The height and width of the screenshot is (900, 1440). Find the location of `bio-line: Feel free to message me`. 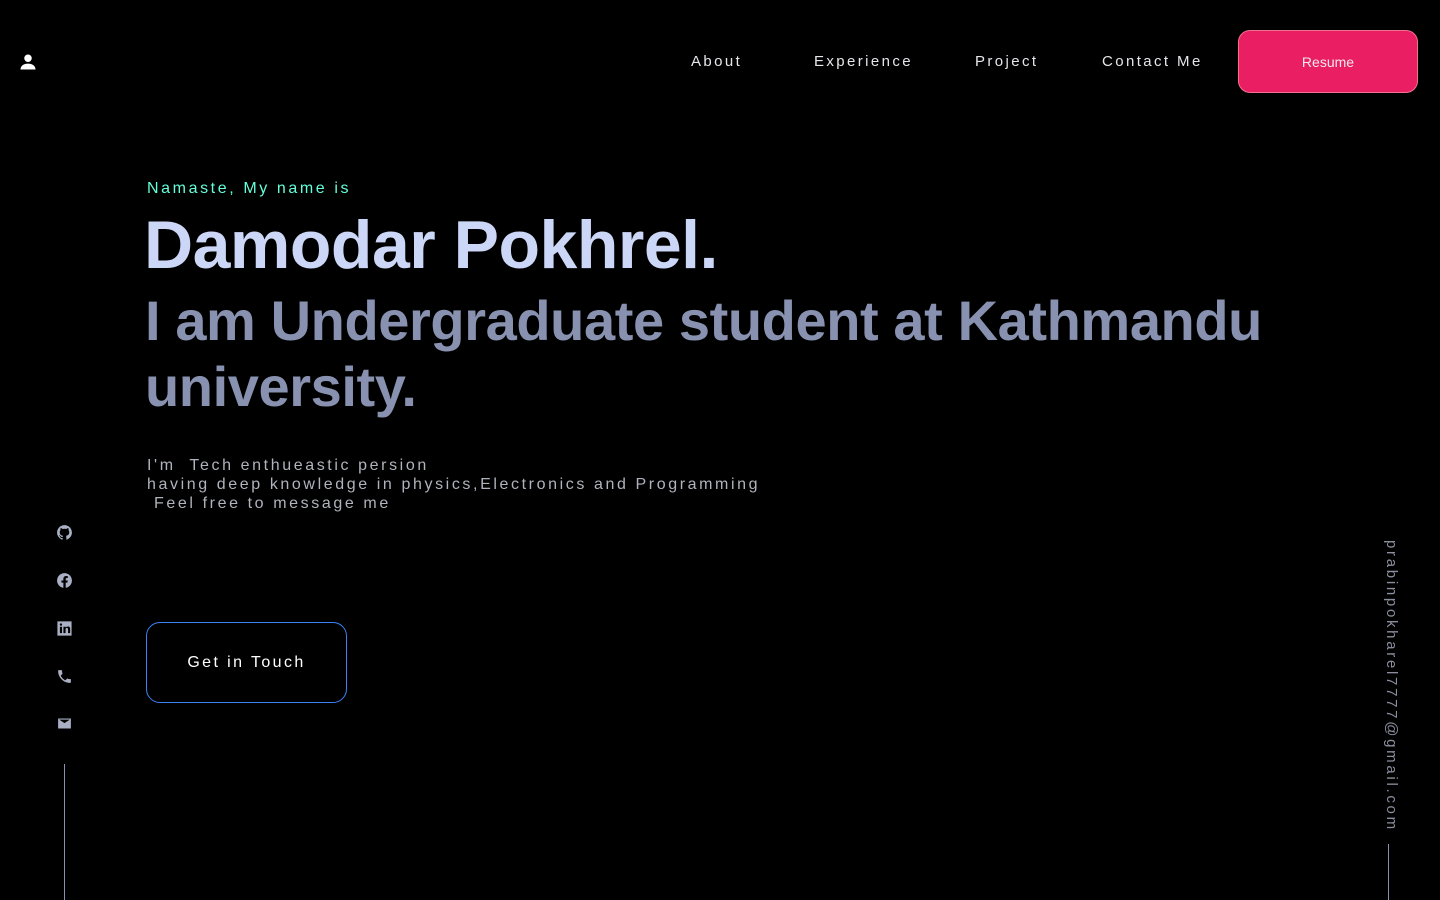

bio-line: Feel free to message me is located at coordinates (269, 503).